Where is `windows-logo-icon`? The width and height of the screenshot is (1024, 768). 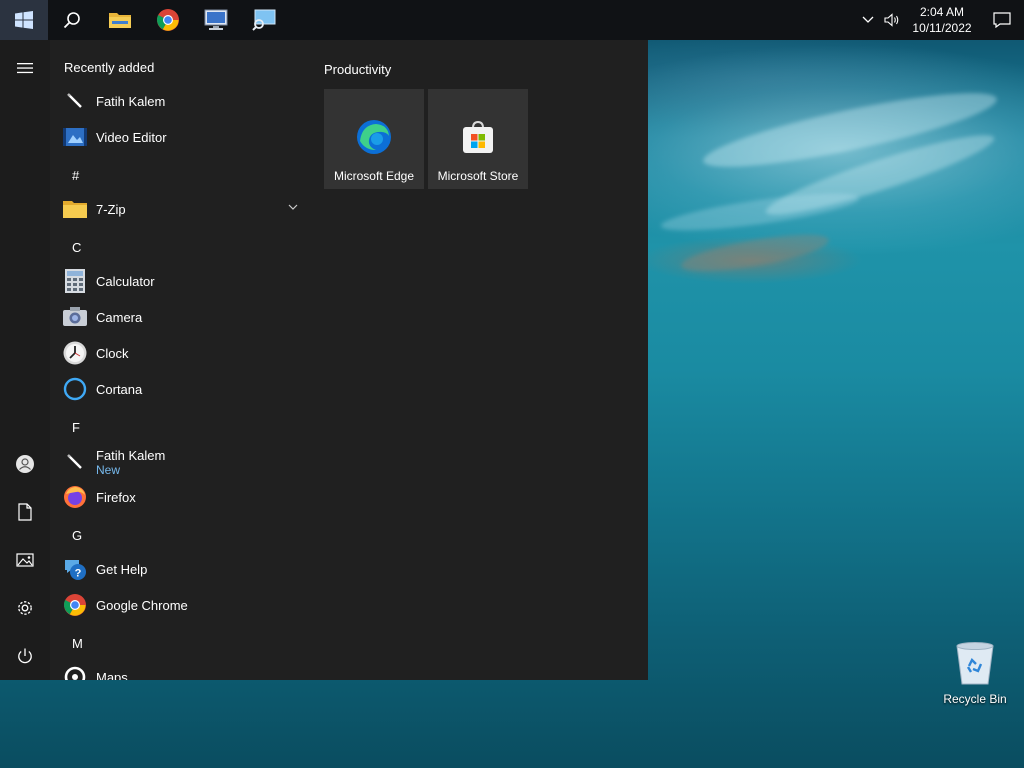
windows-logo-icon is located at coordinates (24, 20).